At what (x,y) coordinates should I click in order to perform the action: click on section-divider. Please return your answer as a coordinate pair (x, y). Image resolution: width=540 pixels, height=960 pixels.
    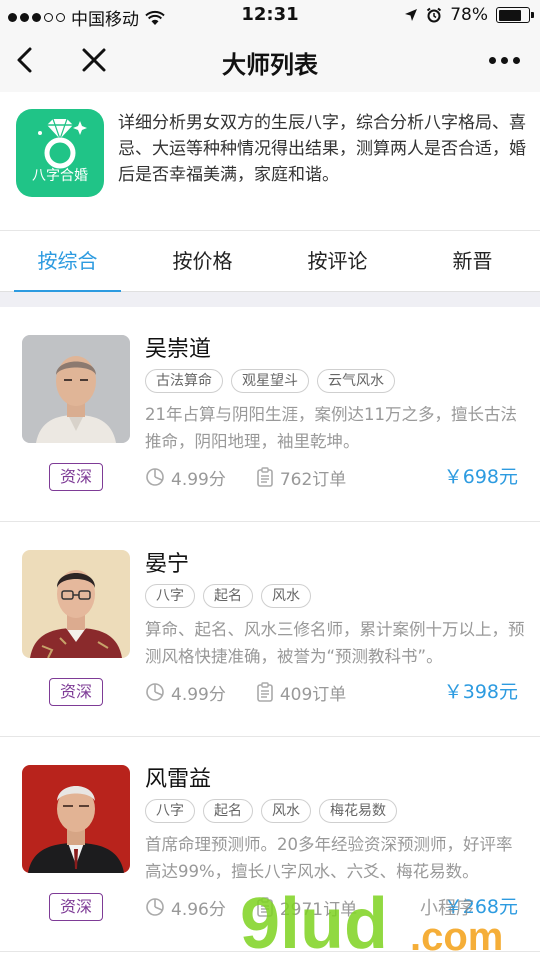
    Looking at the image, I should click on (270, 299).